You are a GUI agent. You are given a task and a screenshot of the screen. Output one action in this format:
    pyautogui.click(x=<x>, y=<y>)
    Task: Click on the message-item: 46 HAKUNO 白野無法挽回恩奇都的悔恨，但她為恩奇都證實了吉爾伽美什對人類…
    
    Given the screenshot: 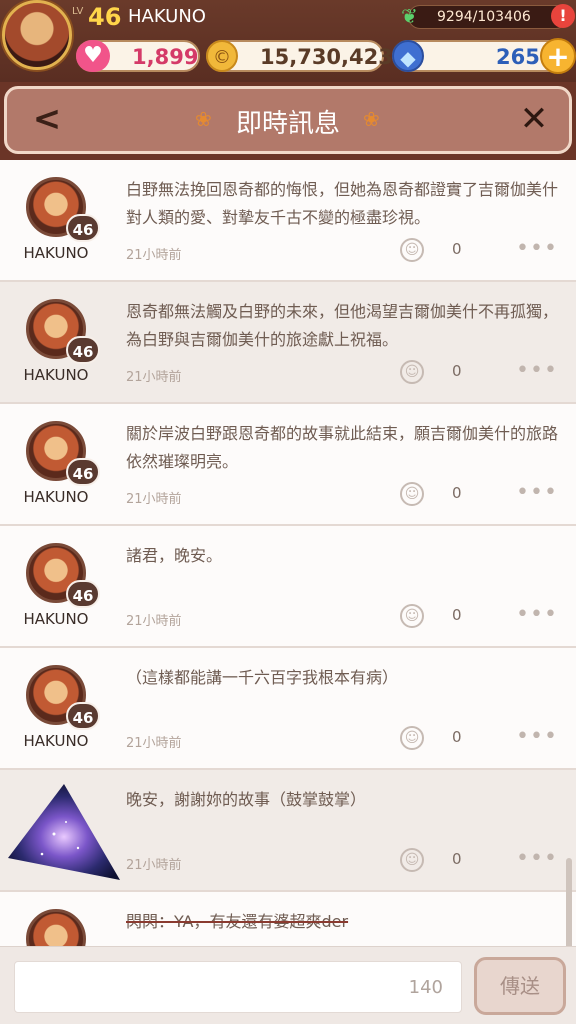 What is the action you would take?
    pyautogui.click(x=288, y=221)
    